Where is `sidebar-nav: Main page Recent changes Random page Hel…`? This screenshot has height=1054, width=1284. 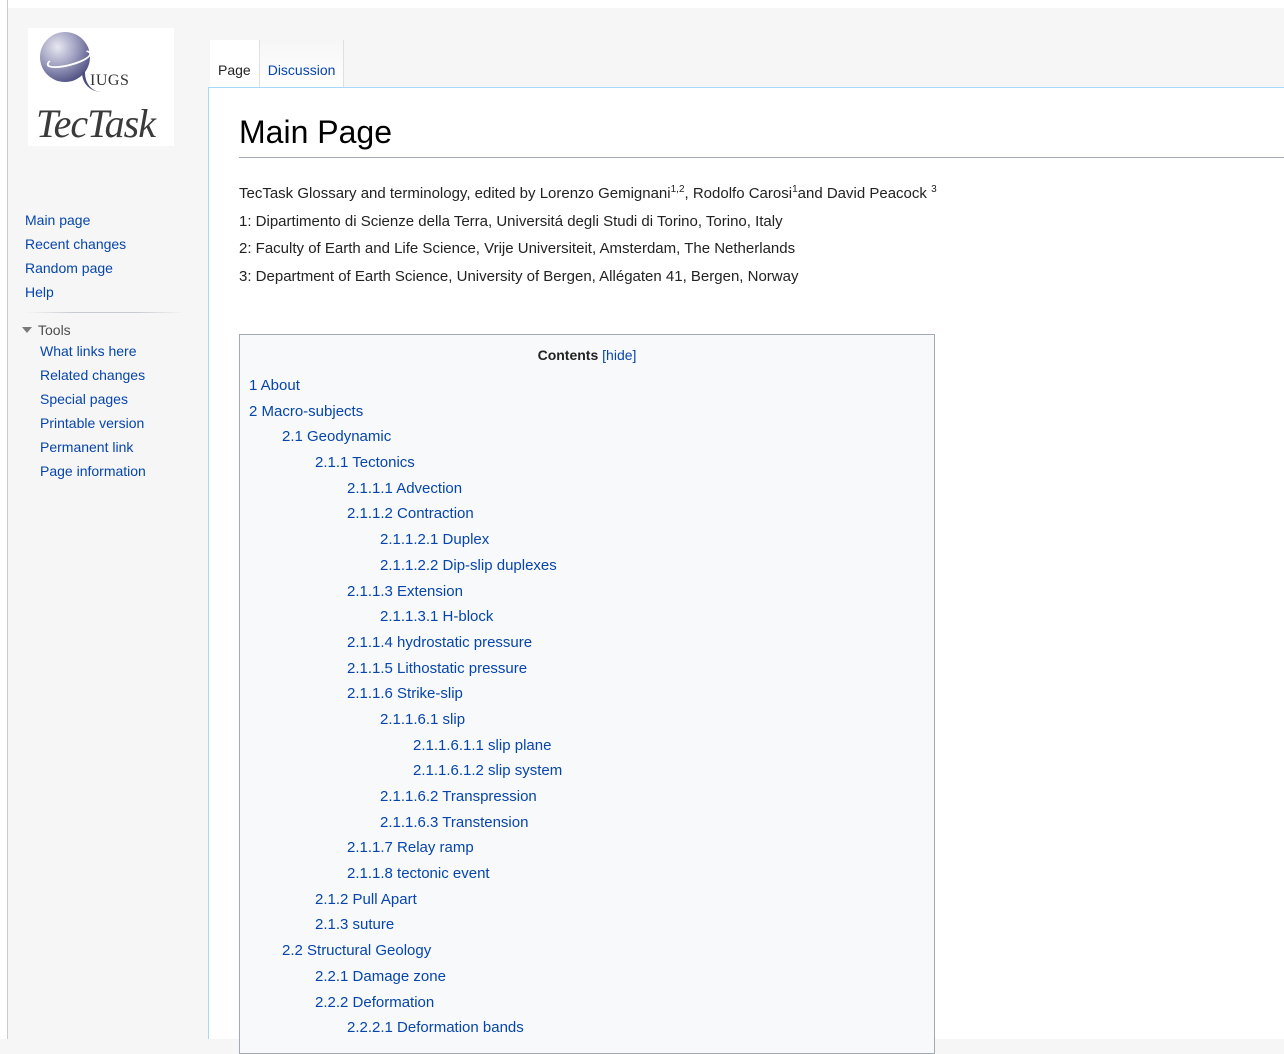 sidebar-nav: Main page Recent changes Random page Hel… is located at coordinates (110, 258).